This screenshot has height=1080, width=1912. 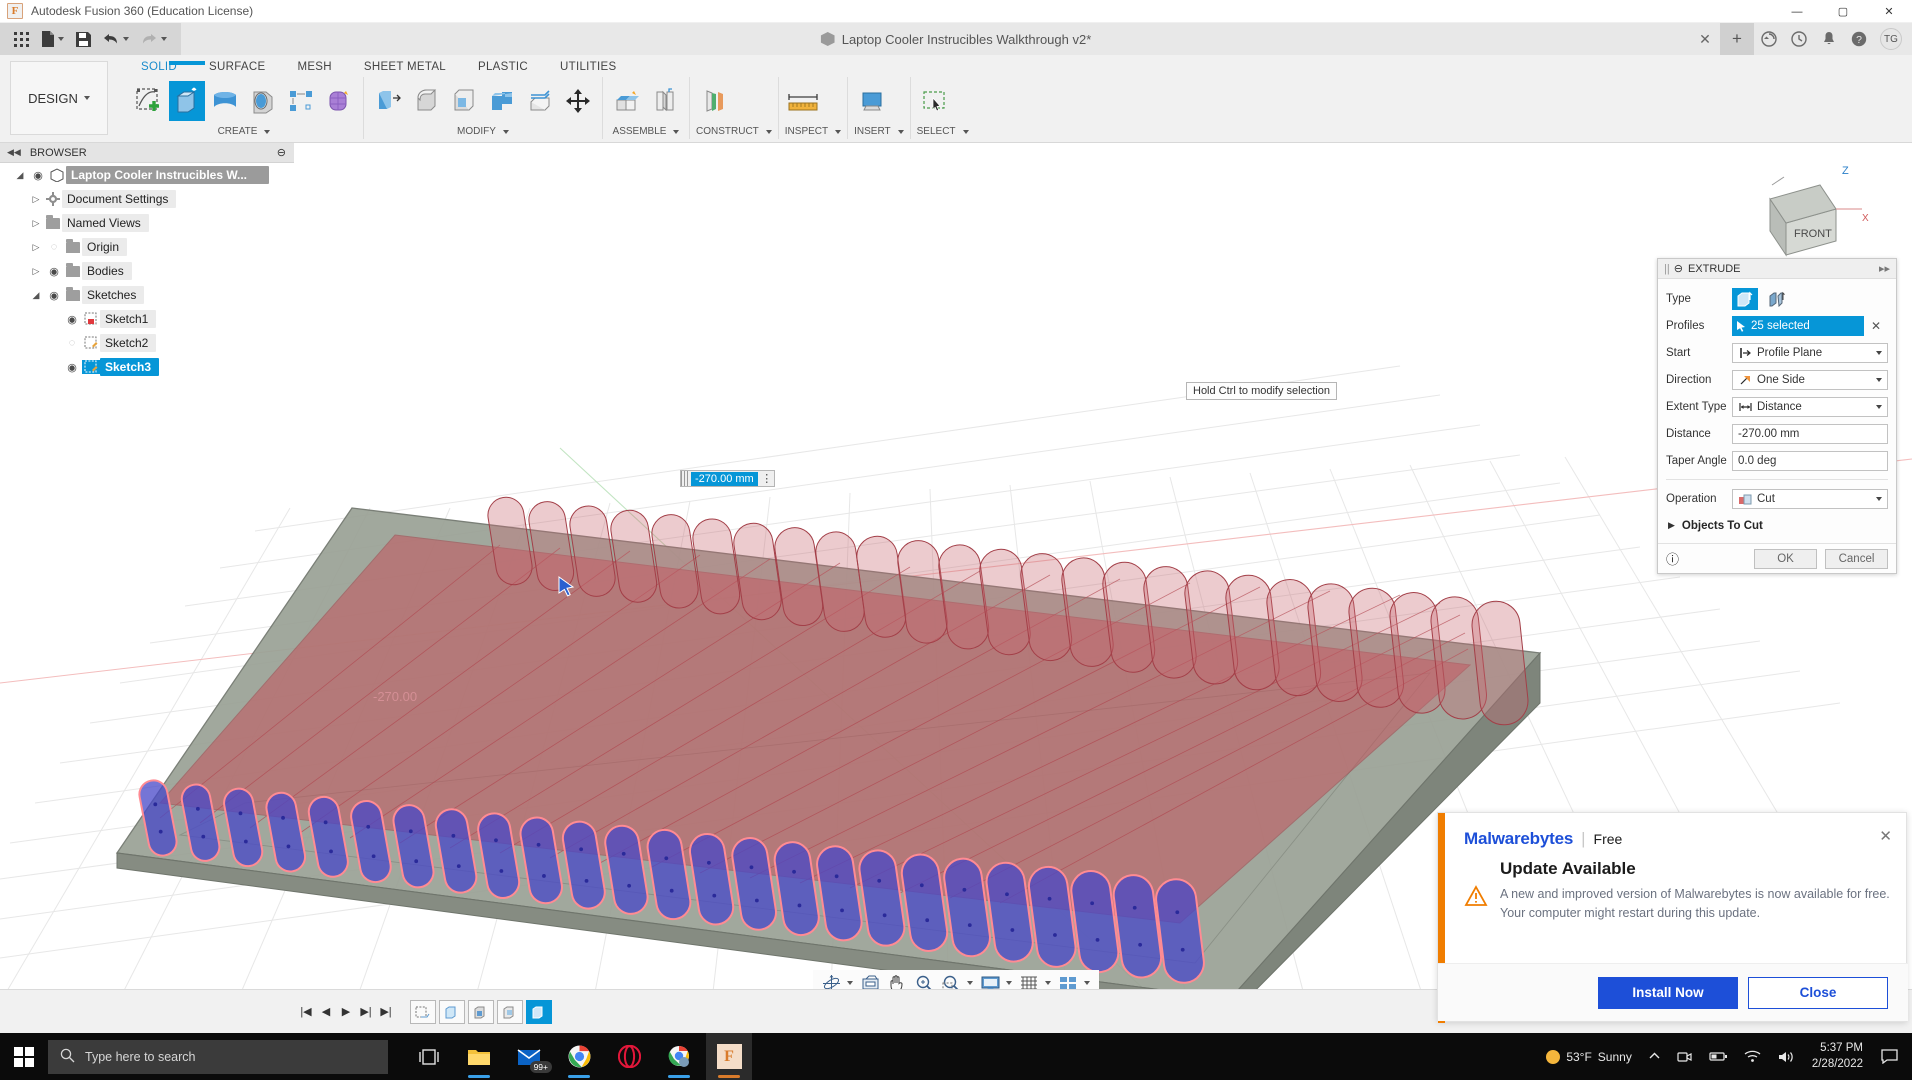 What do you see at coordinates (1884, 268) in the screenshot?
I see `dialog-expand-icon: ▸▸` at bounding box center [1884, 268].